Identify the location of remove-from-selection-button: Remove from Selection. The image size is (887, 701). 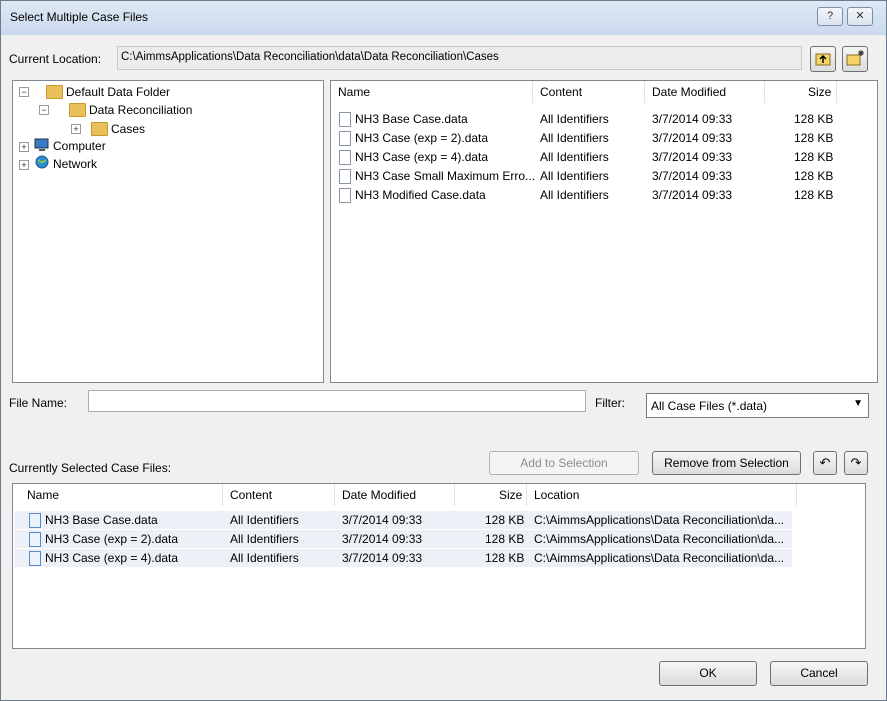
(726, 463).